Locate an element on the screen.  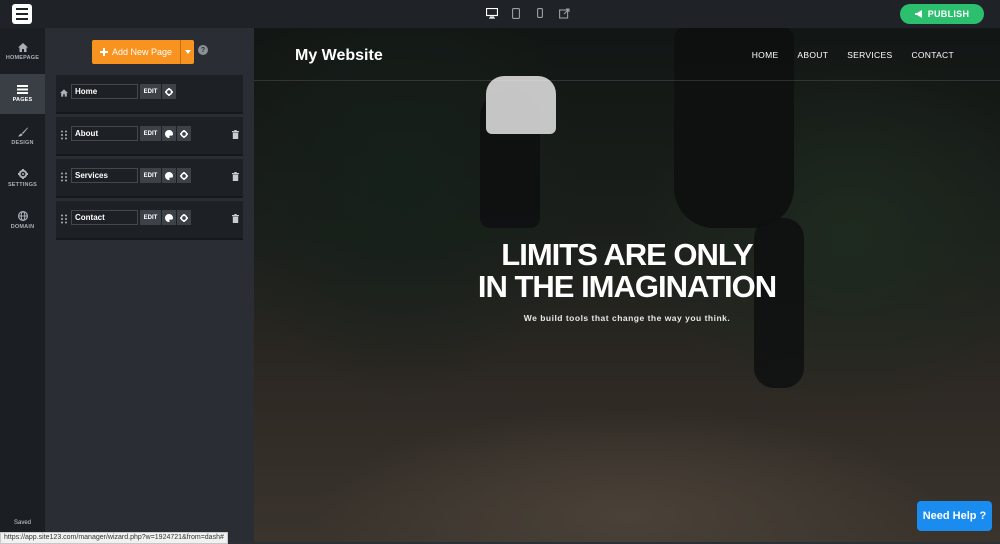
publish-button: PUBLISH is located at coordinates (942, 14).